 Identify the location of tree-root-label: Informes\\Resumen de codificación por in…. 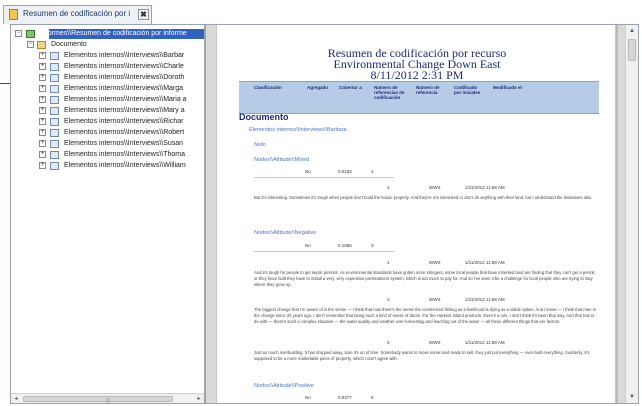
(113, 33).